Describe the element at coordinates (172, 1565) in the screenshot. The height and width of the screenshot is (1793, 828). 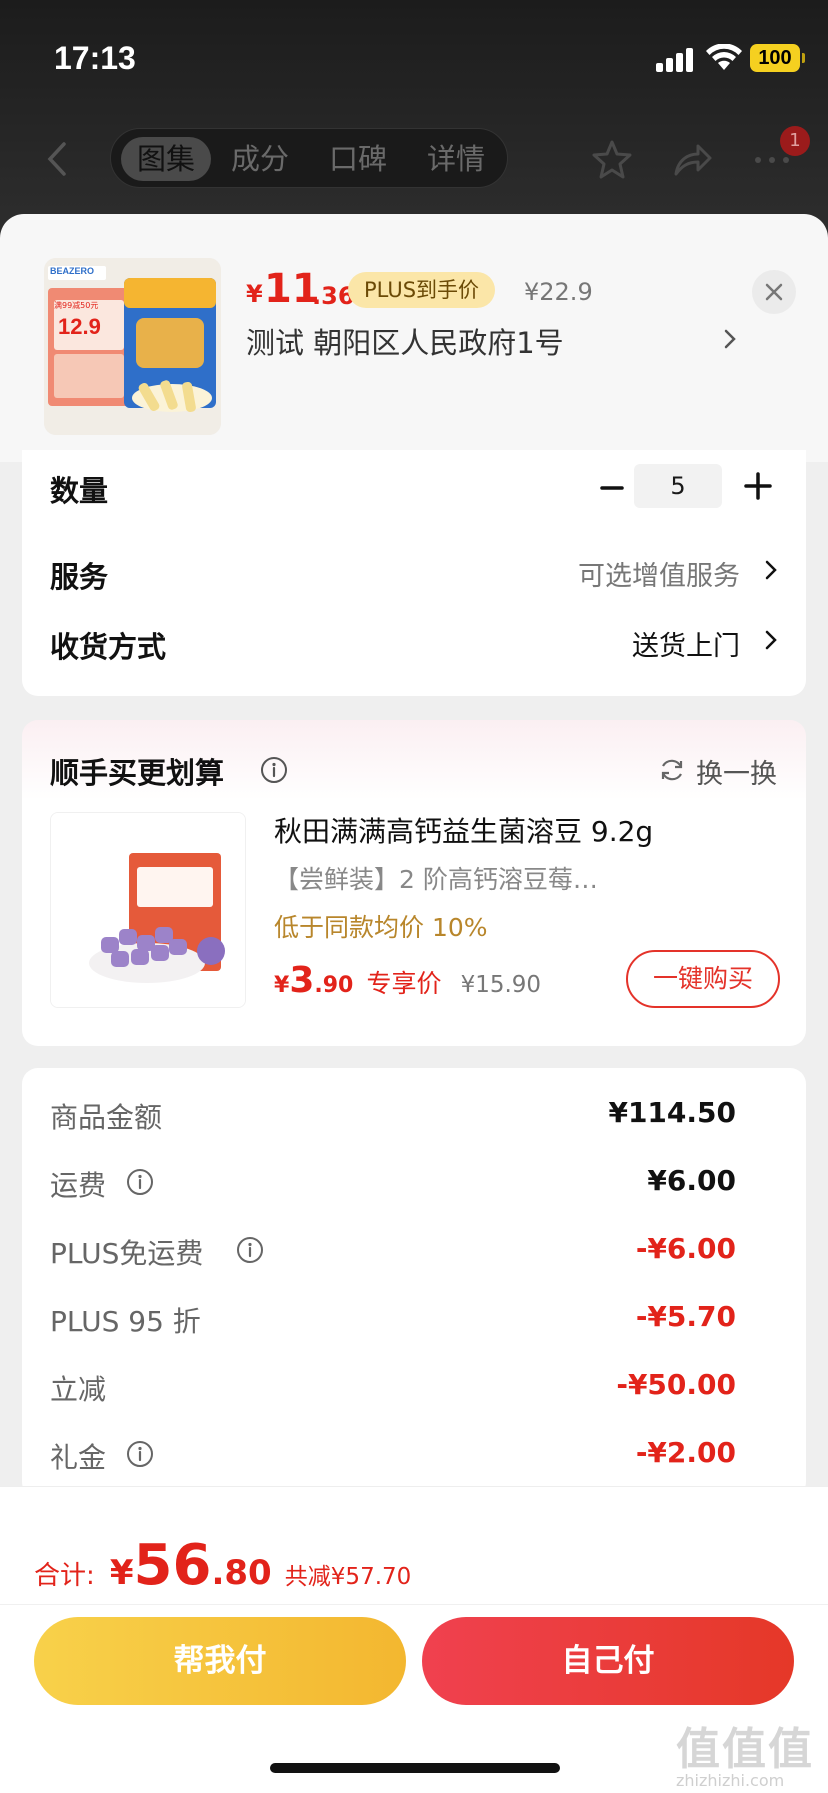
I see `total-integer: 56` at that location.